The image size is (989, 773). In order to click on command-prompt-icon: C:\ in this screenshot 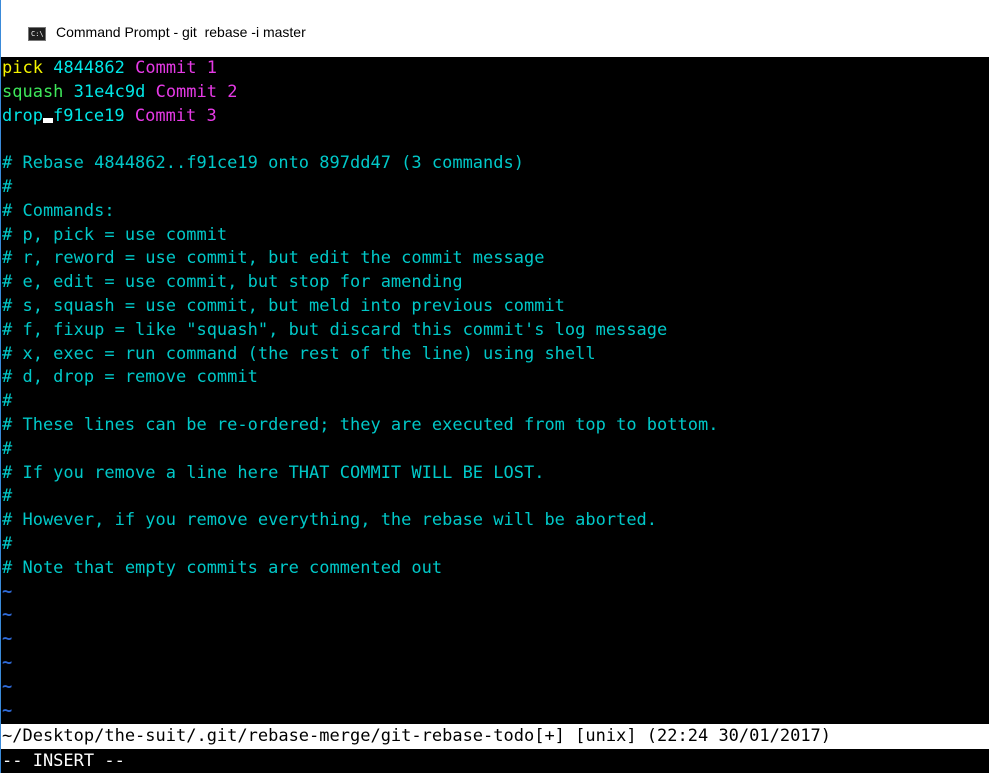, I will do `click(37, 34)`.